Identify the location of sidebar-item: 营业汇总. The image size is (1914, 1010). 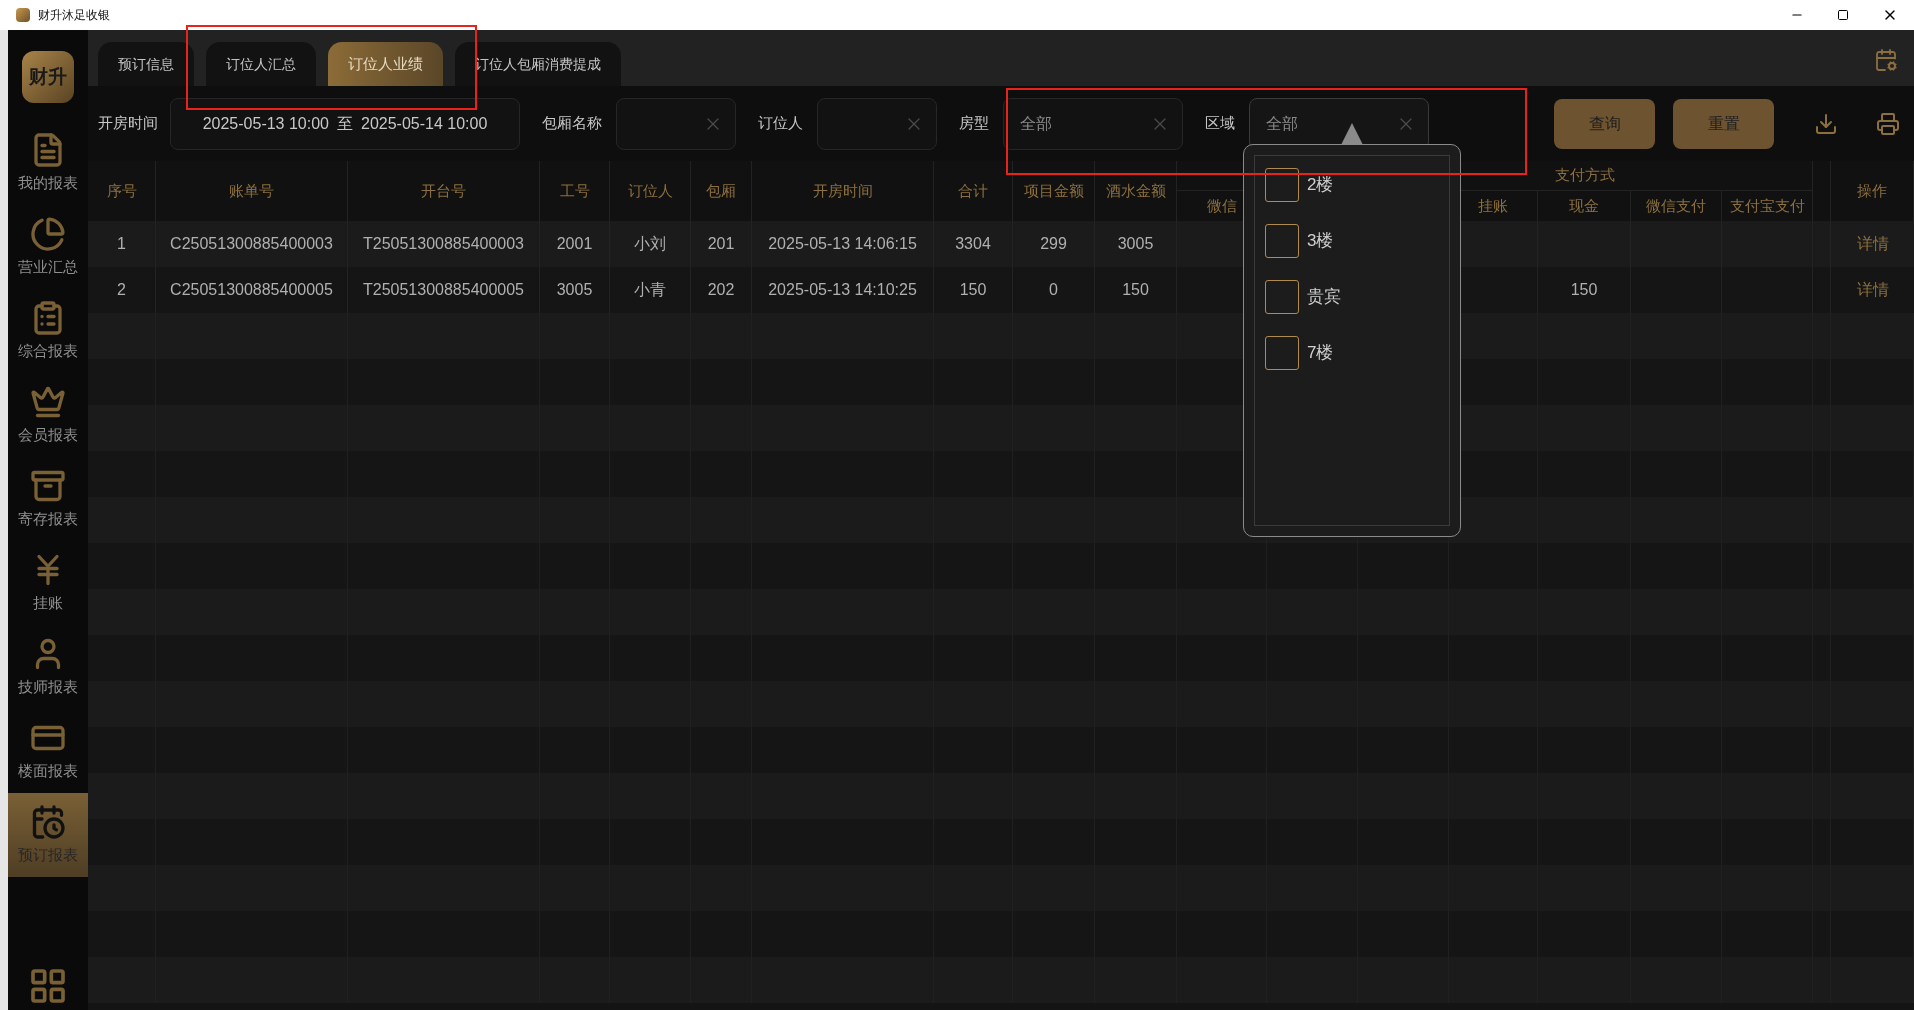
(48, 247).